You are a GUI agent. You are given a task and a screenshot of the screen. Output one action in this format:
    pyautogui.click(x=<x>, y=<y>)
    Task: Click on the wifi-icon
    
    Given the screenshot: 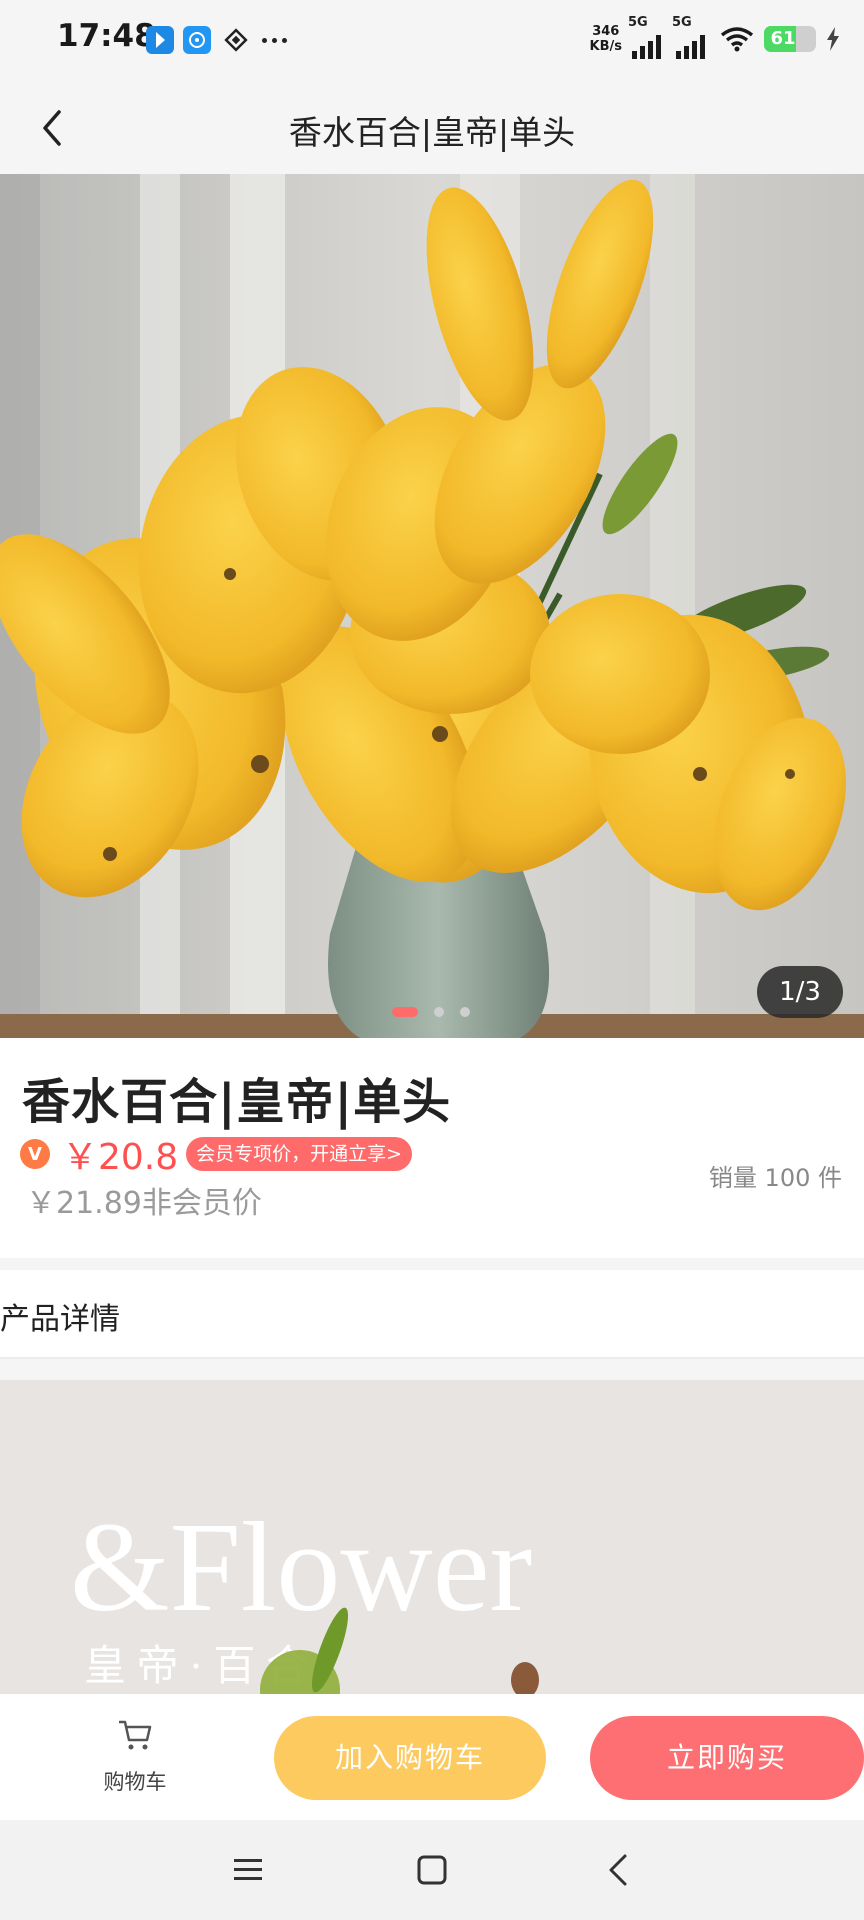 What is the action you would take?
    pyautogui.click(x=737, y=39)
    